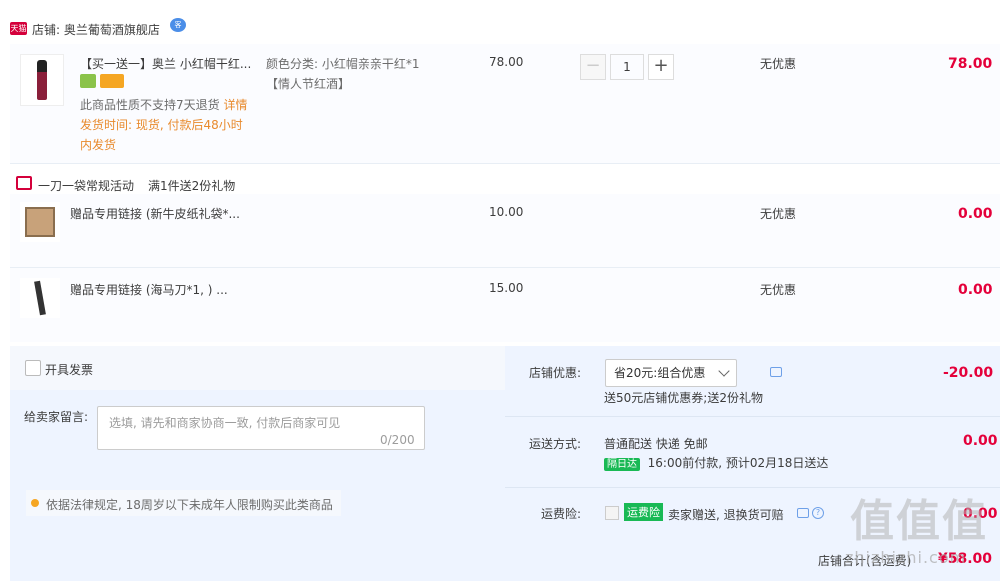 This screenshot has width=1000, height=581. I want to click on freight-insurance-checkbox, so click(612, 513).